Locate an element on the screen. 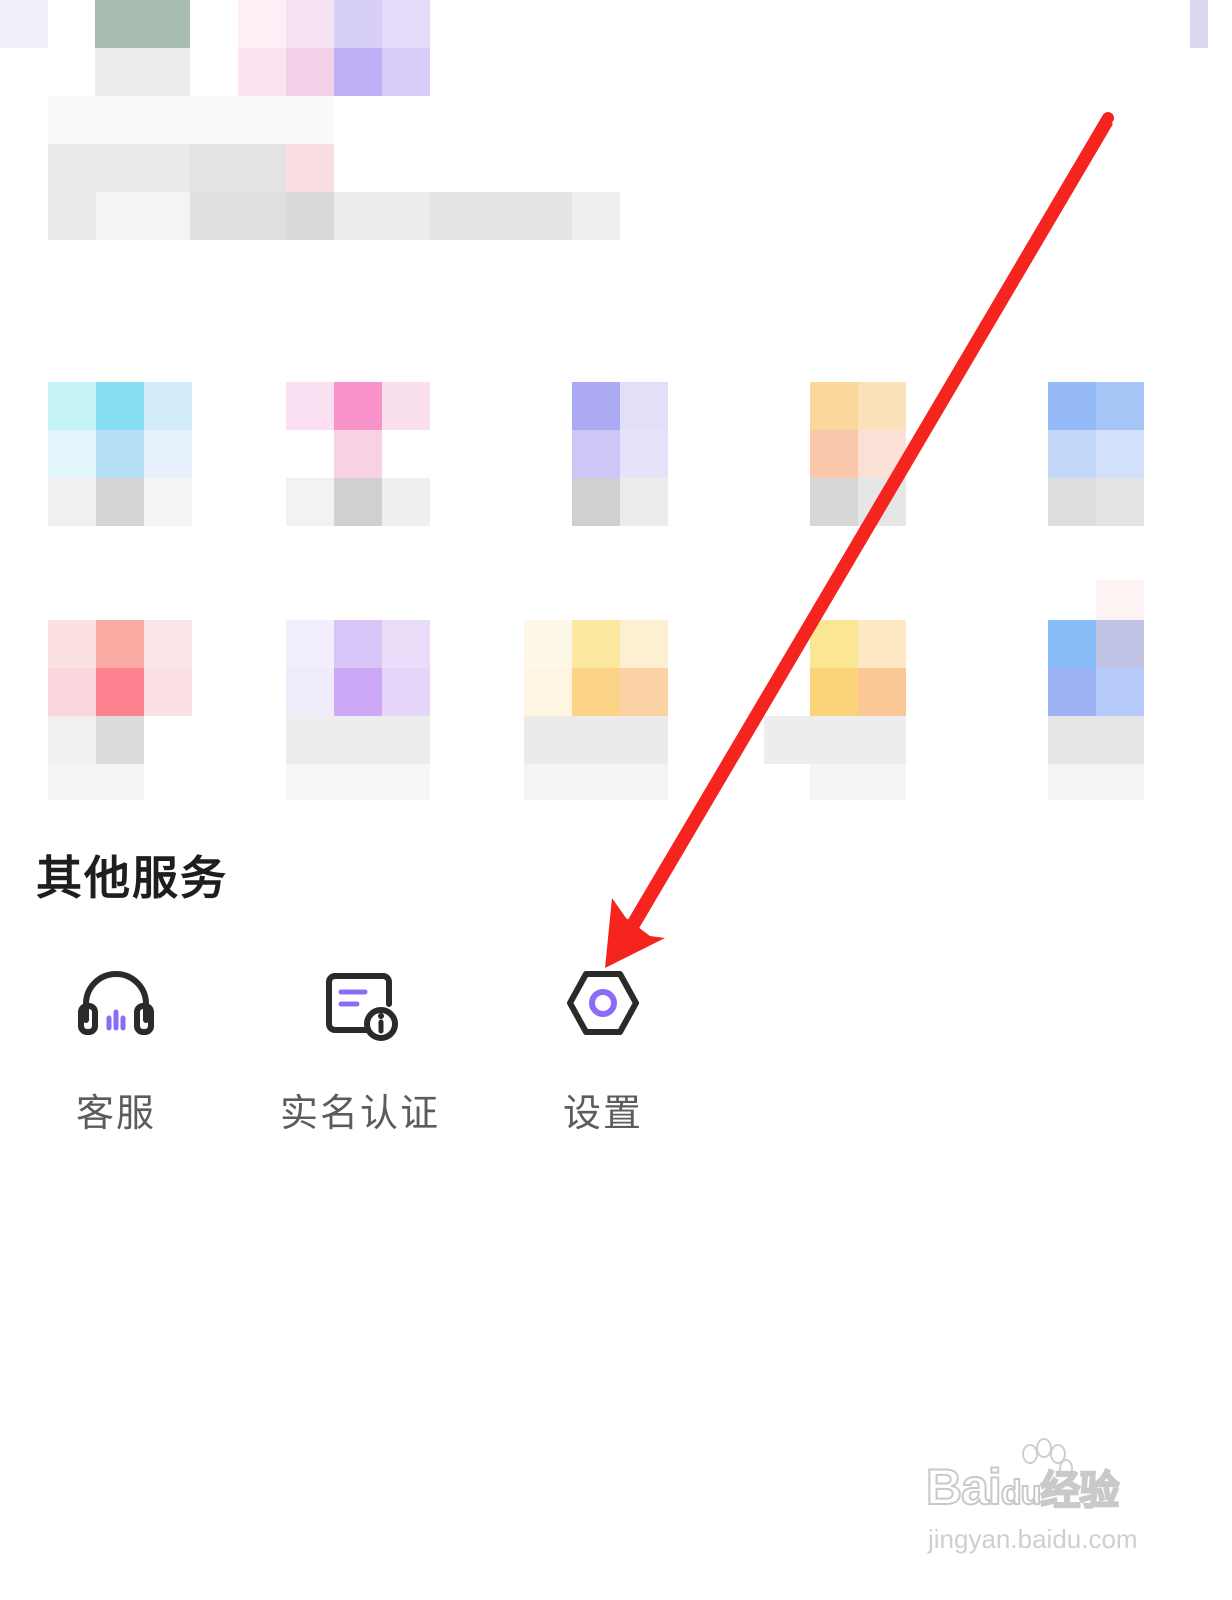 This screenshot has height=1600, width=1232. service-real-name-verification: 实名认证 is located at coordinates (360, 1048).